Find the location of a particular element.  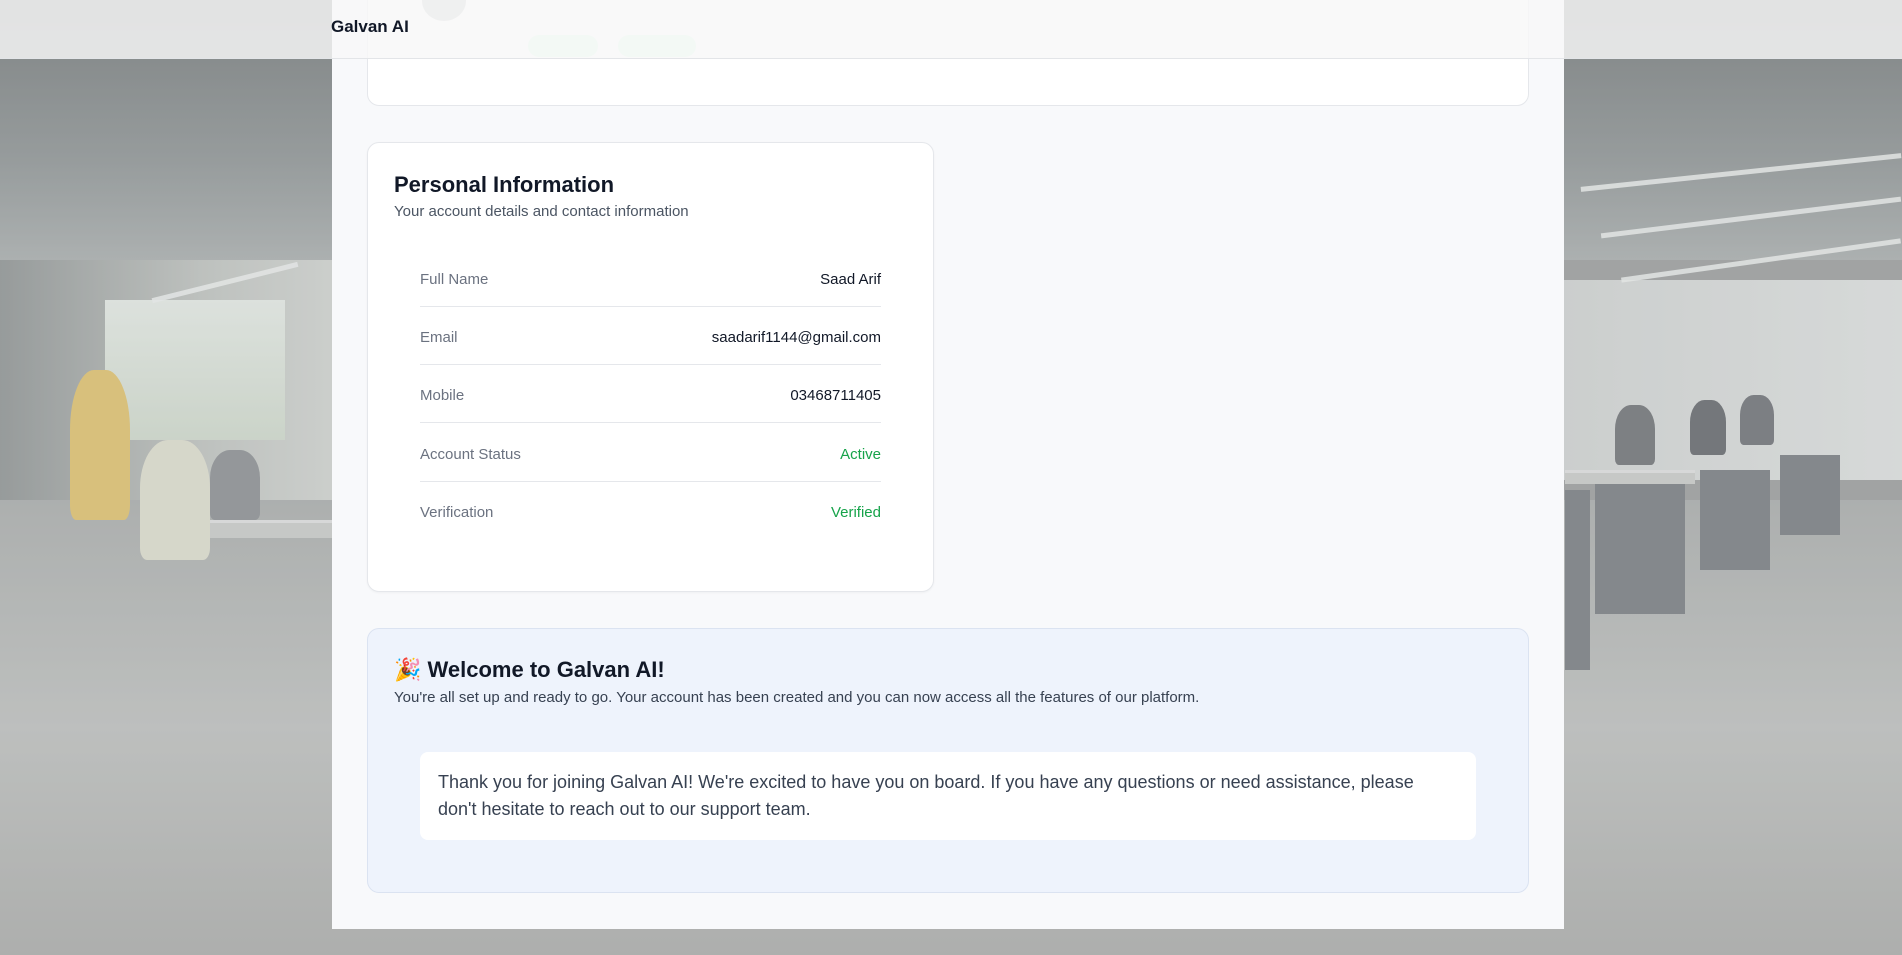

info-row-mobile: Mobile 03468711405 is located at coordinates (650, 394).